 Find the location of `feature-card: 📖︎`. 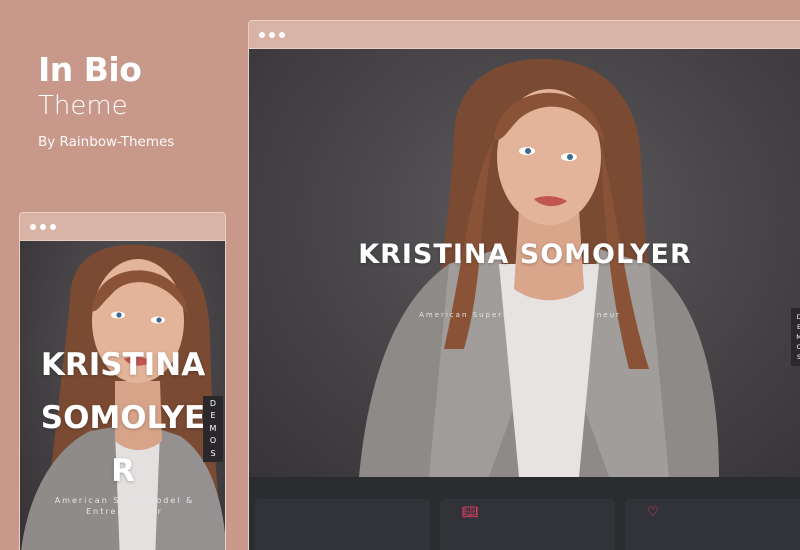

feature-card: 📖︎ is located at coordinates (527, 524).